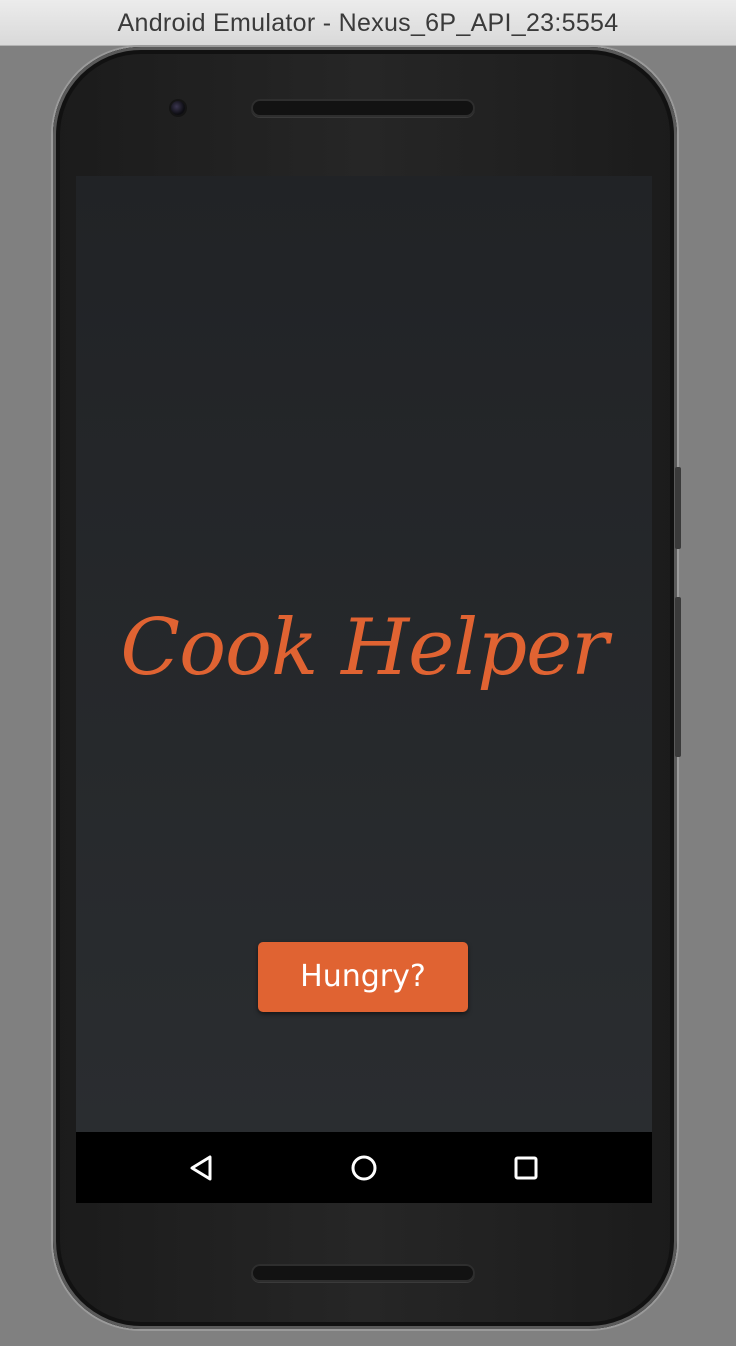 The width and height of the screenshot is (736, 1346). What do you see at coordinates (363, 108) in the screenshot?
I see `top-speaker-grille` at bounding box center [363, 108].